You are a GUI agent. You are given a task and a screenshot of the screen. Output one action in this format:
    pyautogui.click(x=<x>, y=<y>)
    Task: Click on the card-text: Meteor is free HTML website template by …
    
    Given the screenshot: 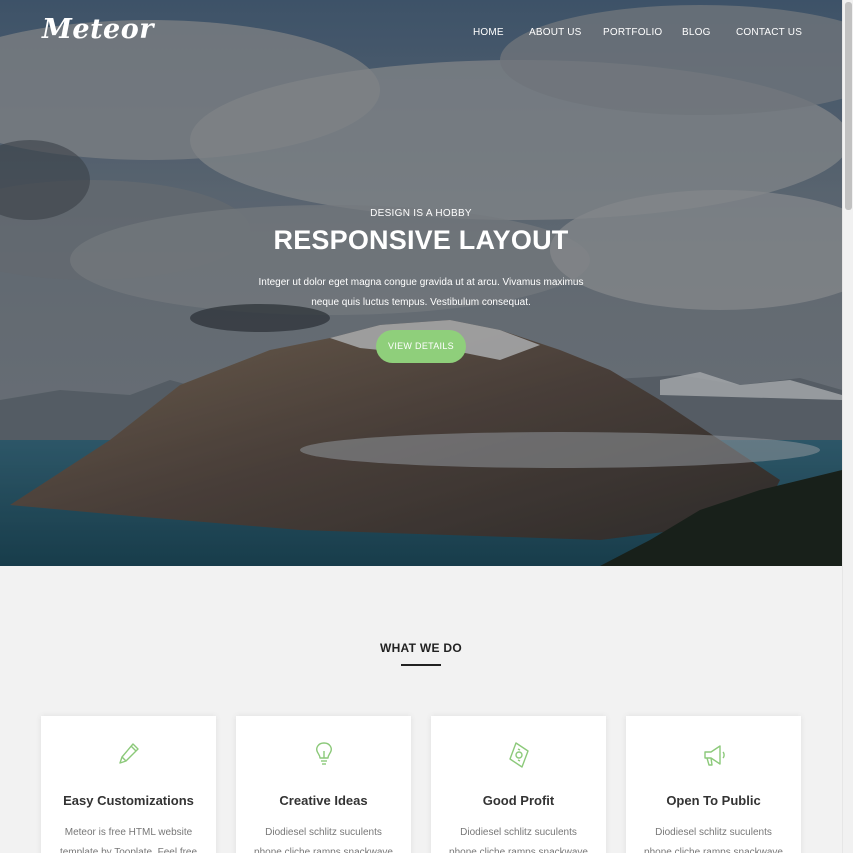 What is the action you would take?
    pyautogui.click(x=128, y=840)
    